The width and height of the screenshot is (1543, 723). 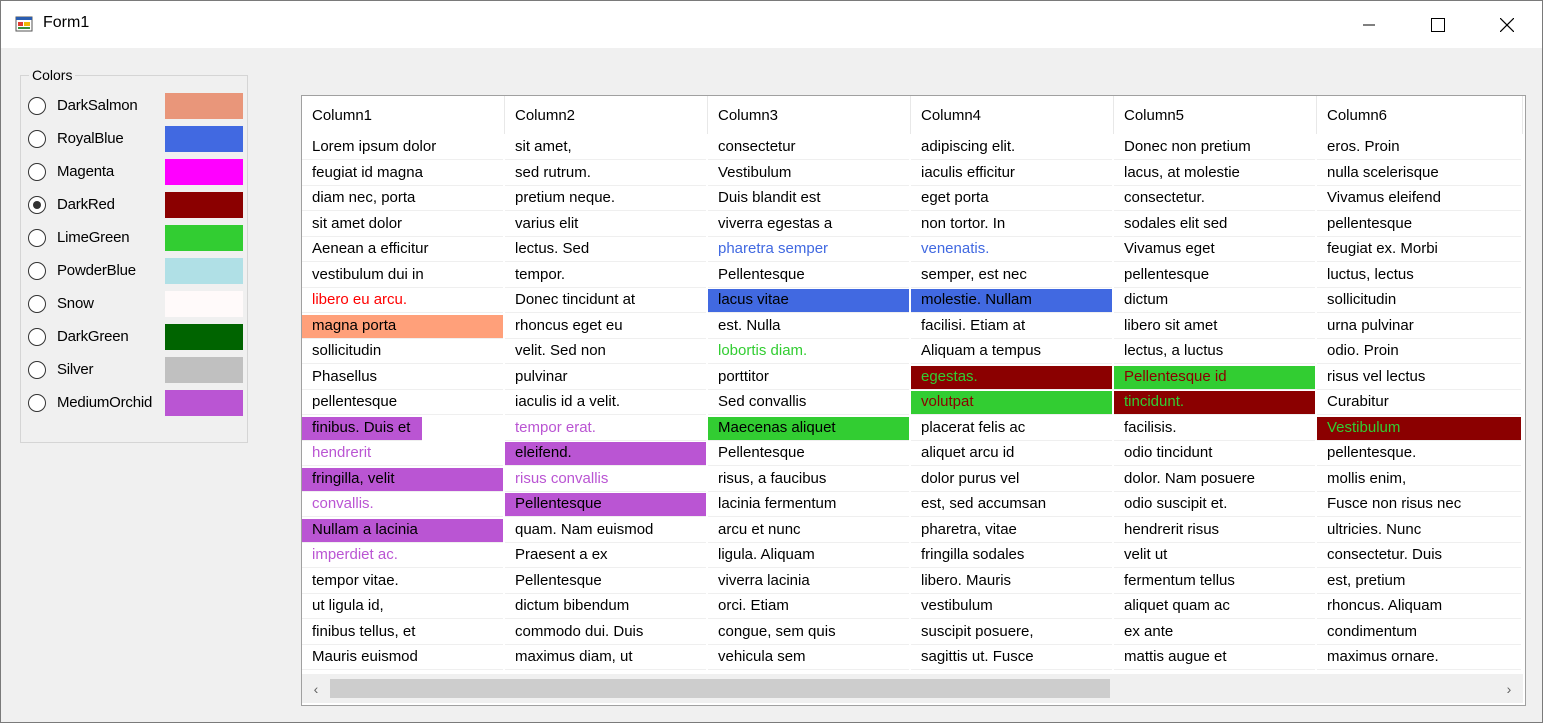 I want to click on table-cell: iaculis id a velit., so click(x=605, y=403).